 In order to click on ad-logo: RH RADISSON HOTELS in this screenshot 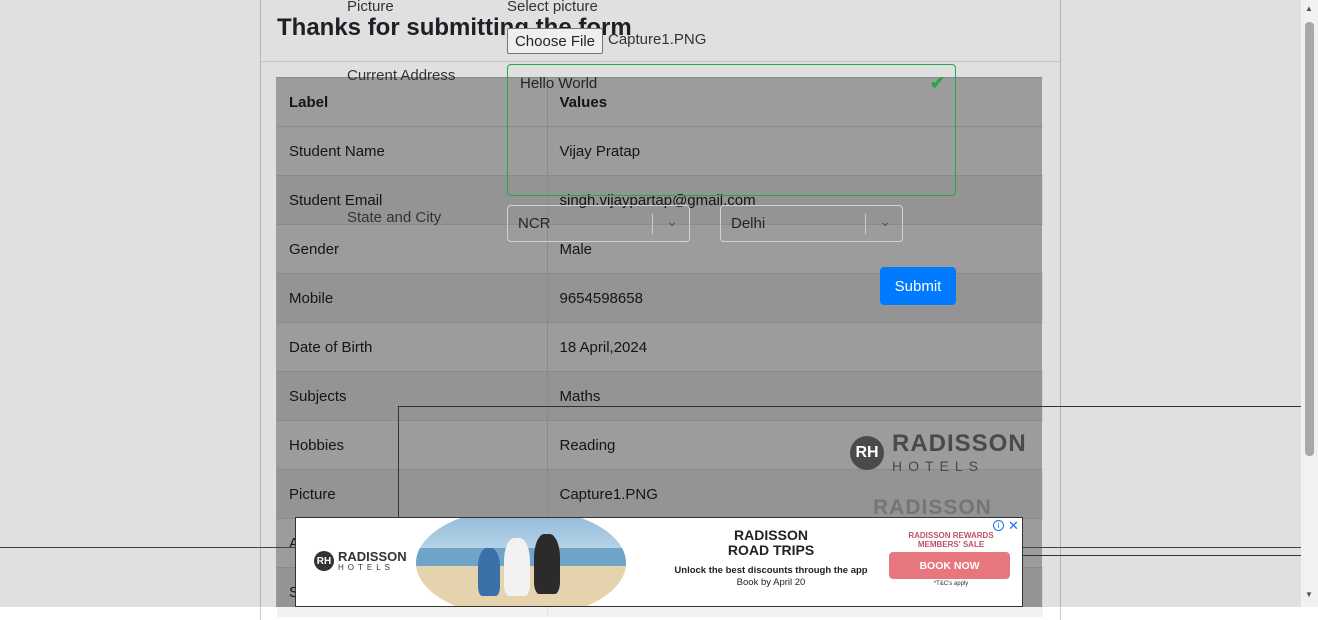, I will do `click(360, 561)`.